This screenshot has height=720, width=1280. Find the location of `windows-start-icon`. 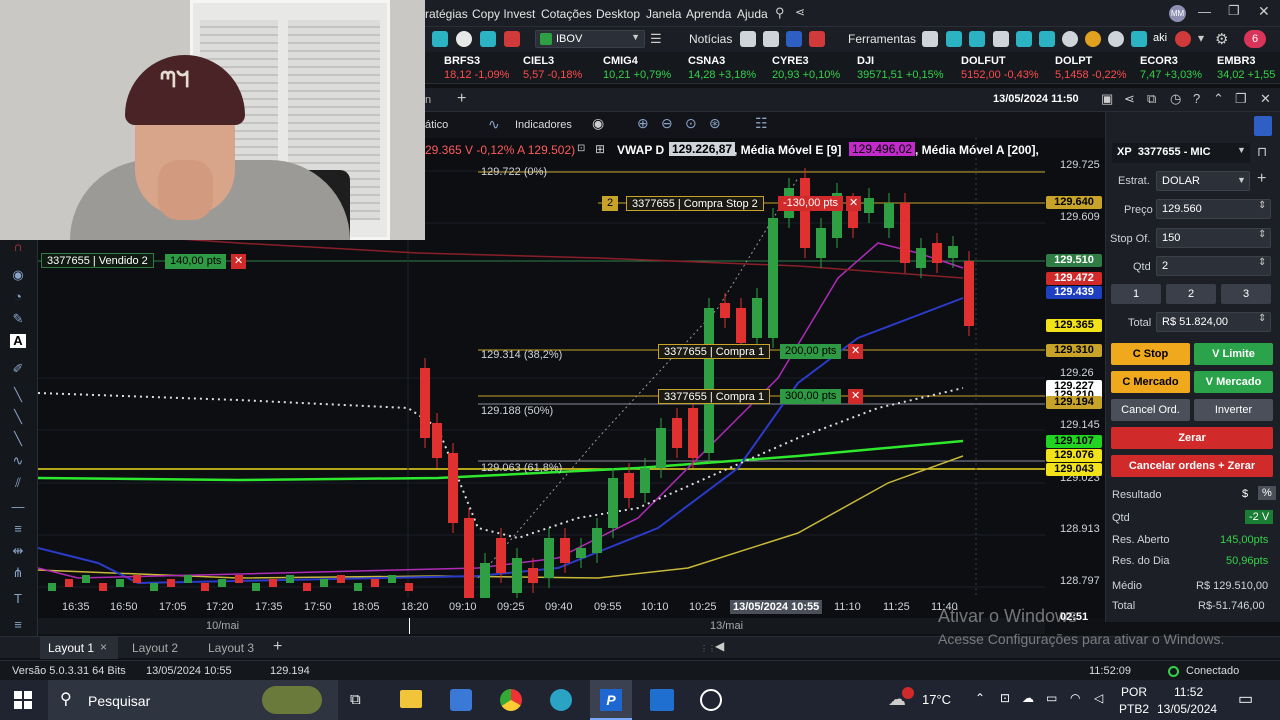

windows-start-icon is located at coordinates (23, 700).